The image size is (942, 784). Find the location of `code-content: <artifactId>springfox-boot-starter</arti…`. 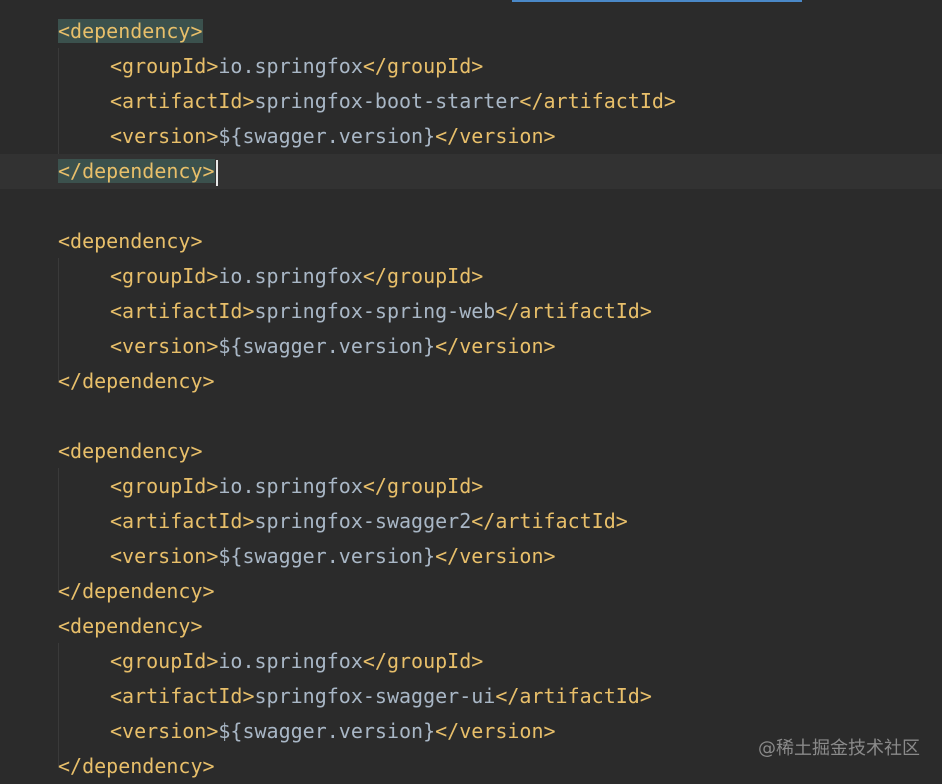

code-content: <artifactId>springfox-boot-starter</arti… is located at coordinates (393, 101).